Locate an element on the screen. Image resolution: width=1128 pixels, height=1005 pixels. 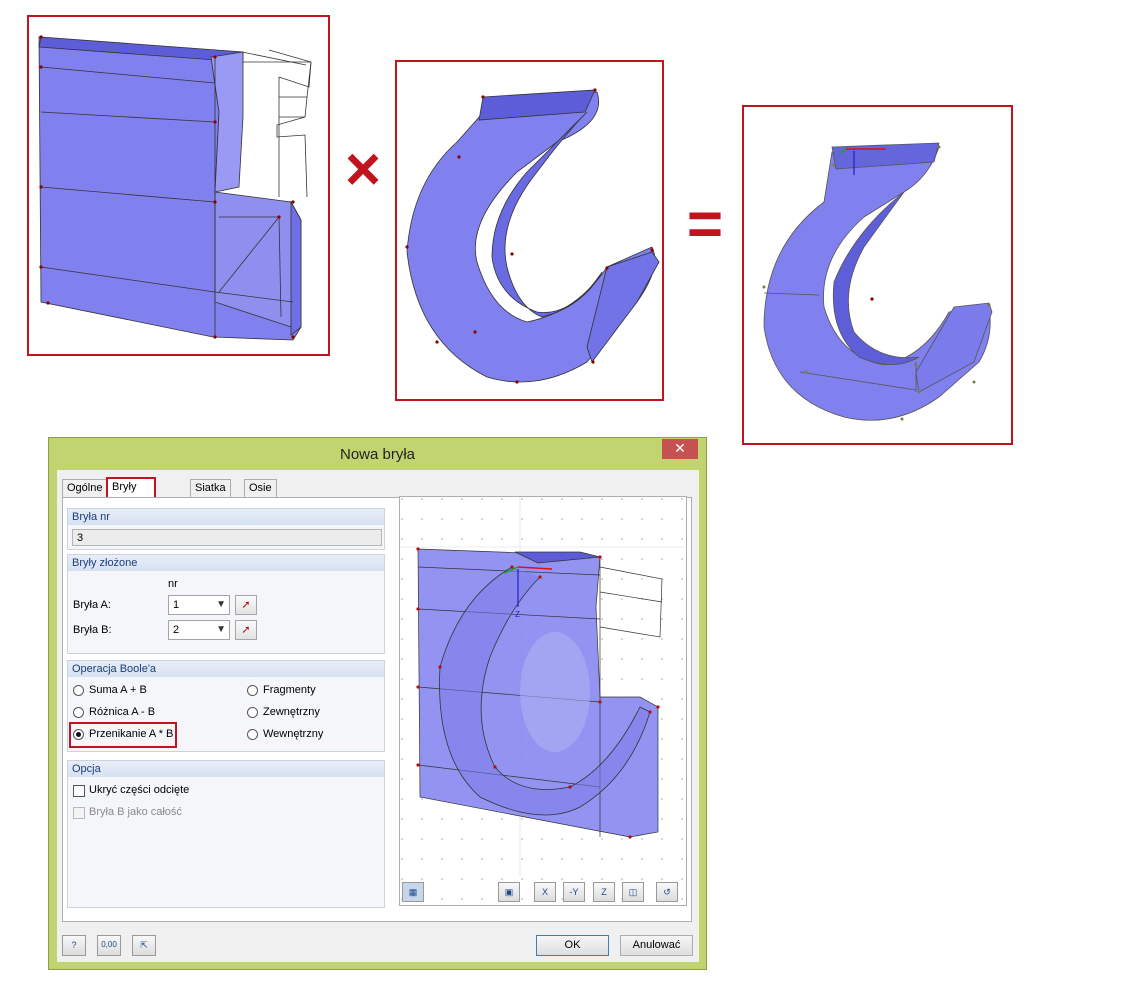
preview-z-axis-label: Z is located at coordinates (517, 614).